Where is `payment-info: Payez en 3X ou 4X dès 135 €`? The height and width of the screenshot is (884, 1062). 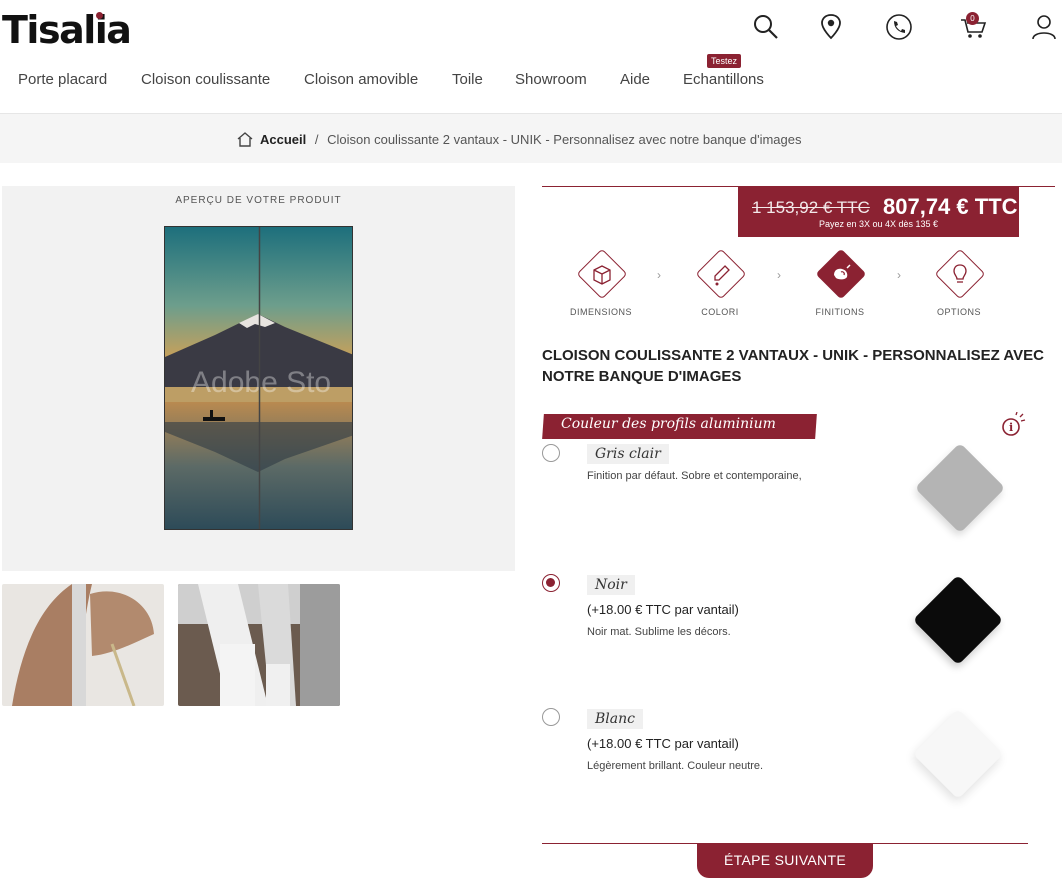
payment-info: Payez en 3X ou 4X dès 135 € is located at coordinates (878, 224).